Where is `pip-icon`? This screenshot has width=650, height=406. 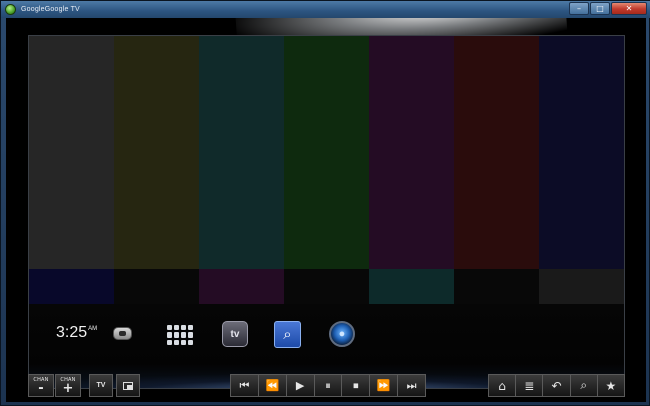
pip-icon is located at coordinates (128, 385).